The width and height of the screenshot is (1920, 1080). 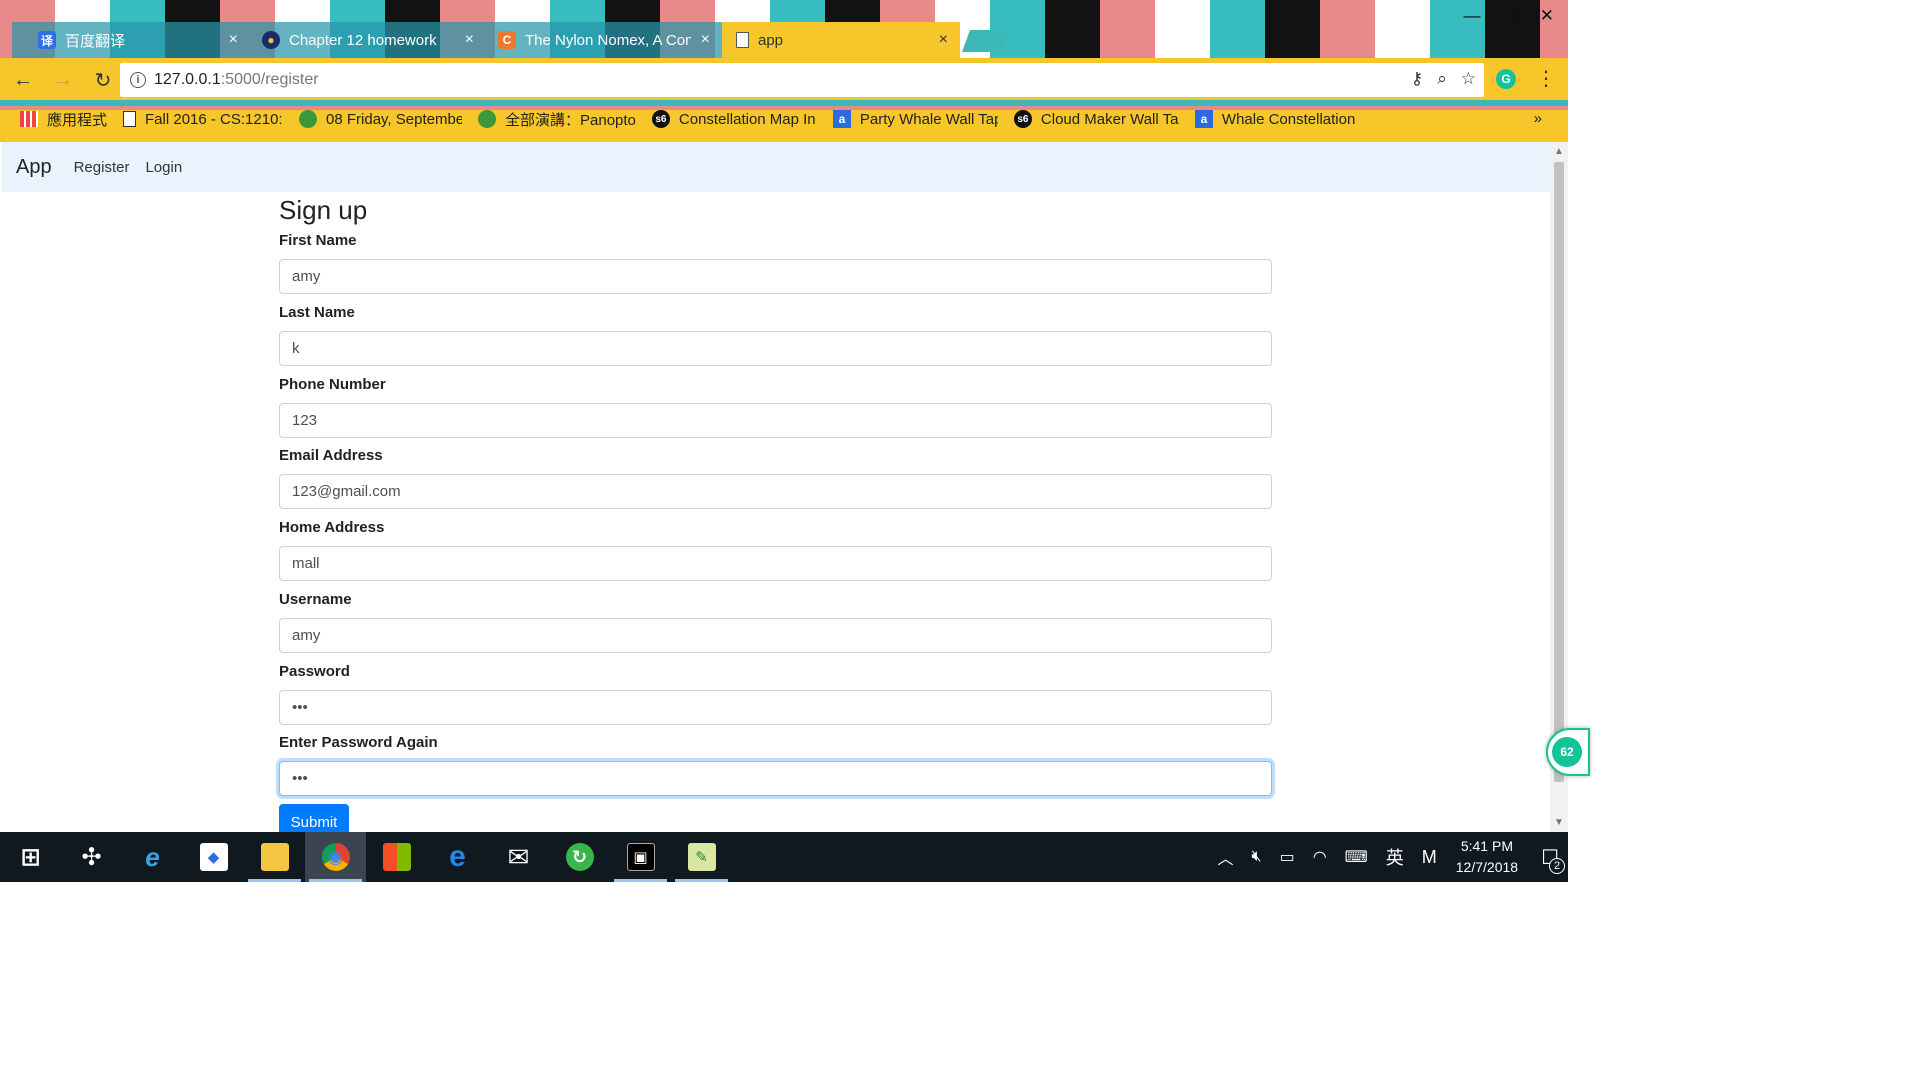 I want to click on field-label: Home Address, so click(x=332, y=527).